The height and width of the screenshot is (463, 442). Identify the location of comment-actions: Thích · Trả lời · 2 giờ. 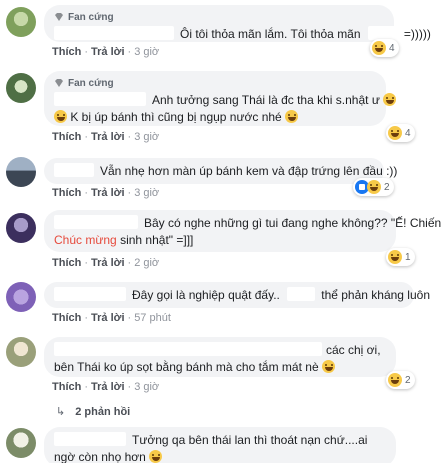
(105, 263).